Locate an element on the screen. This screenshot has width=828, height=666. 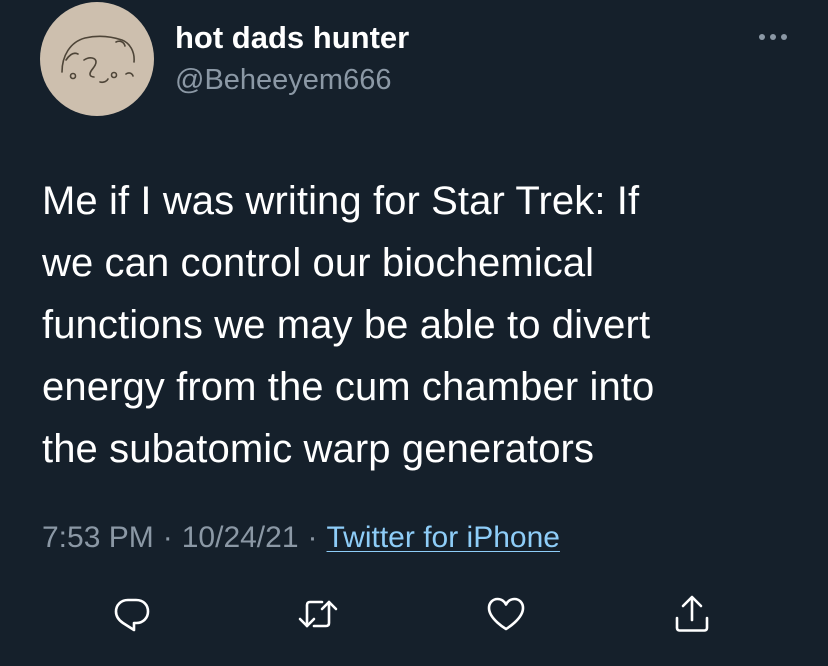
more-horizontal-icon is located at coordinates (773, 37).